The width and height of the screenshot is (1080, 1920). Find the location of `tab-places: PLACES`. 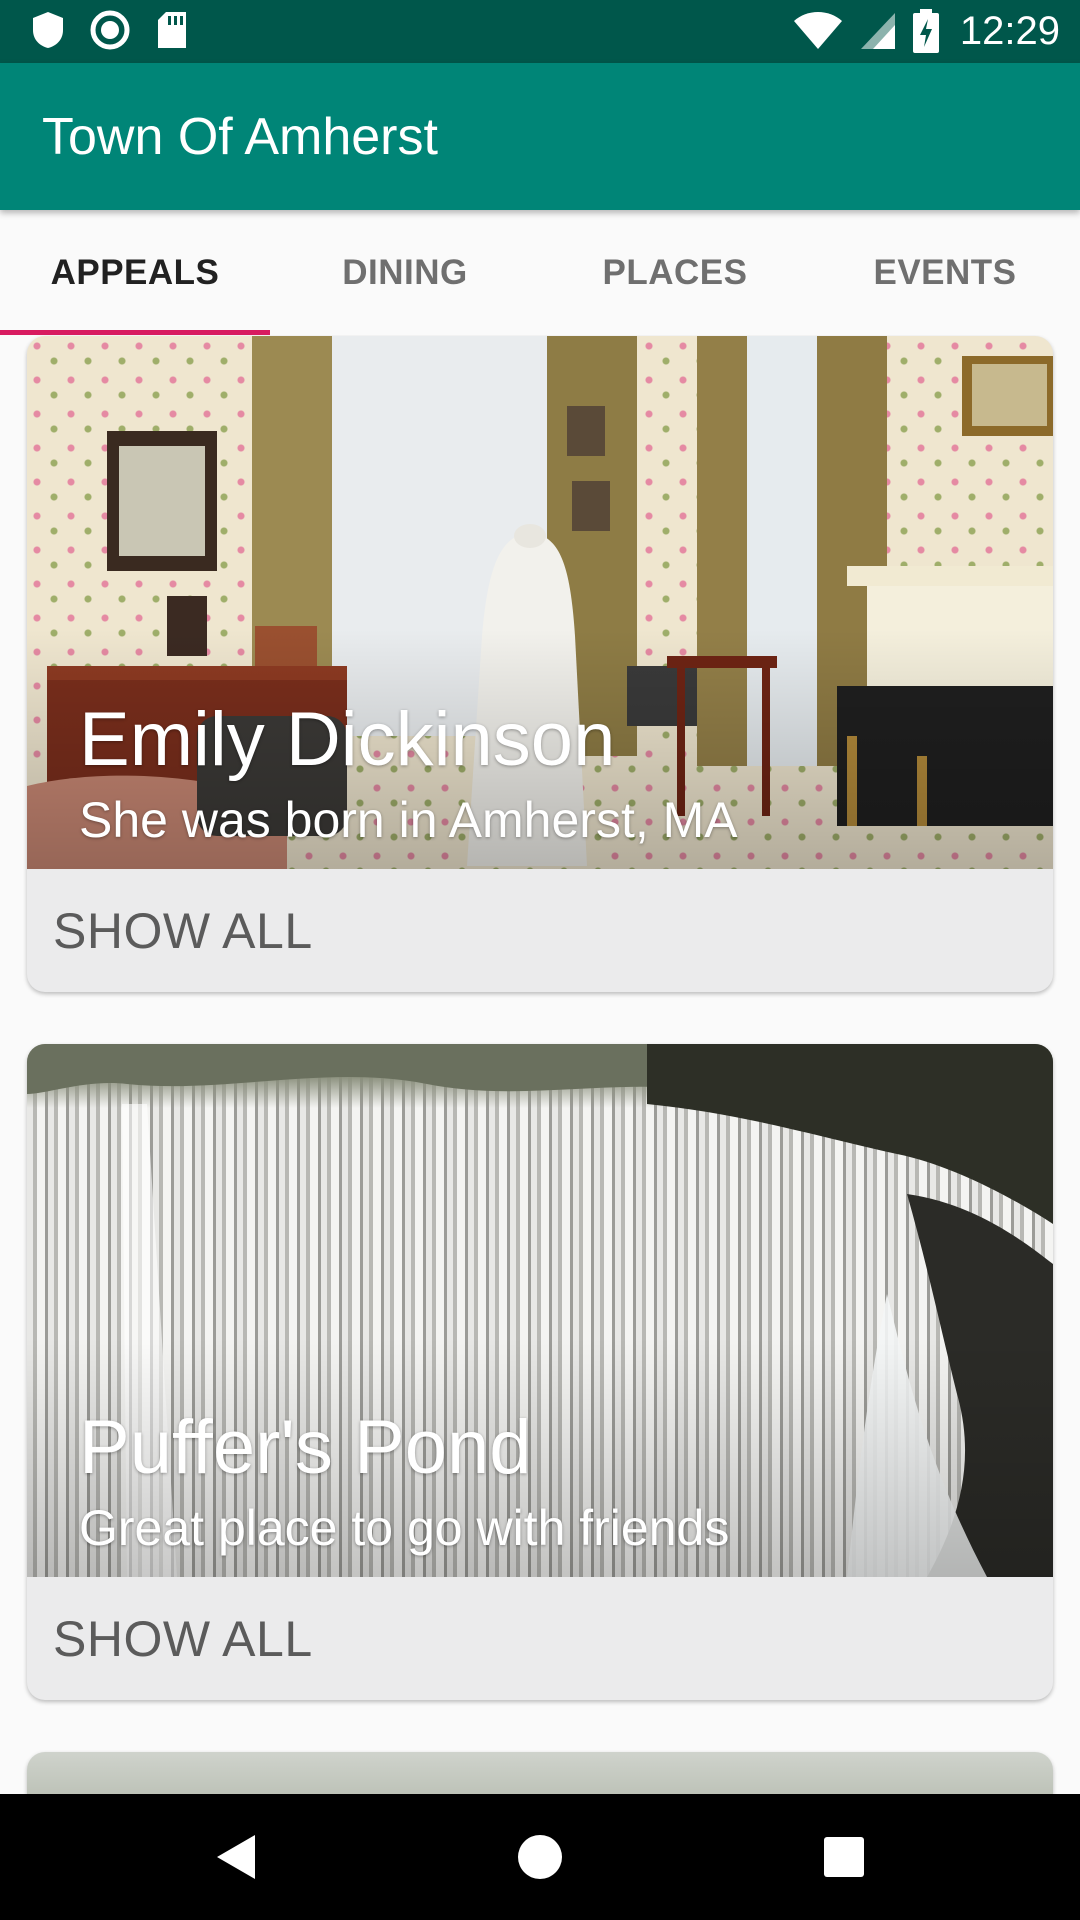

tab-places: PLACES is located at coordinates (675, 272).